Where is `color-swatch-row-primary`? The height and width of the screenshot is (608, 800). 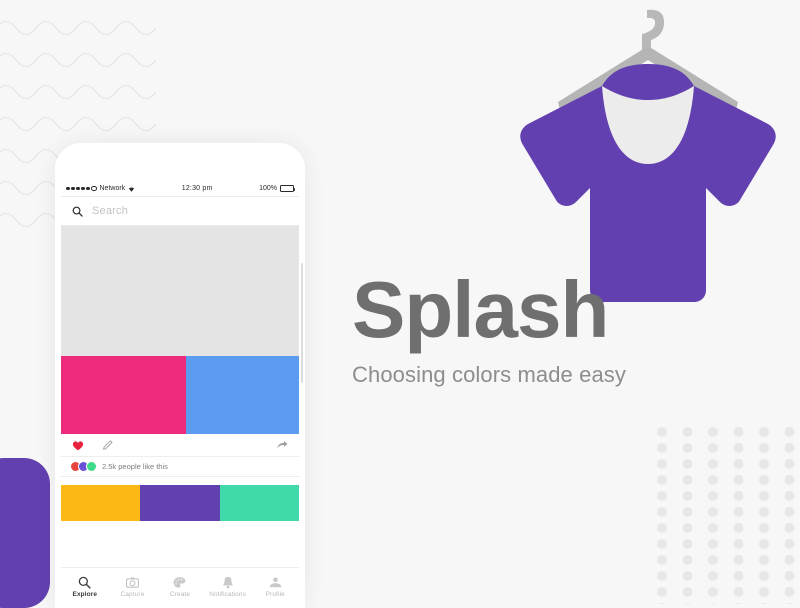 color-swatch-row-primary is located at coordinates (180, 395).